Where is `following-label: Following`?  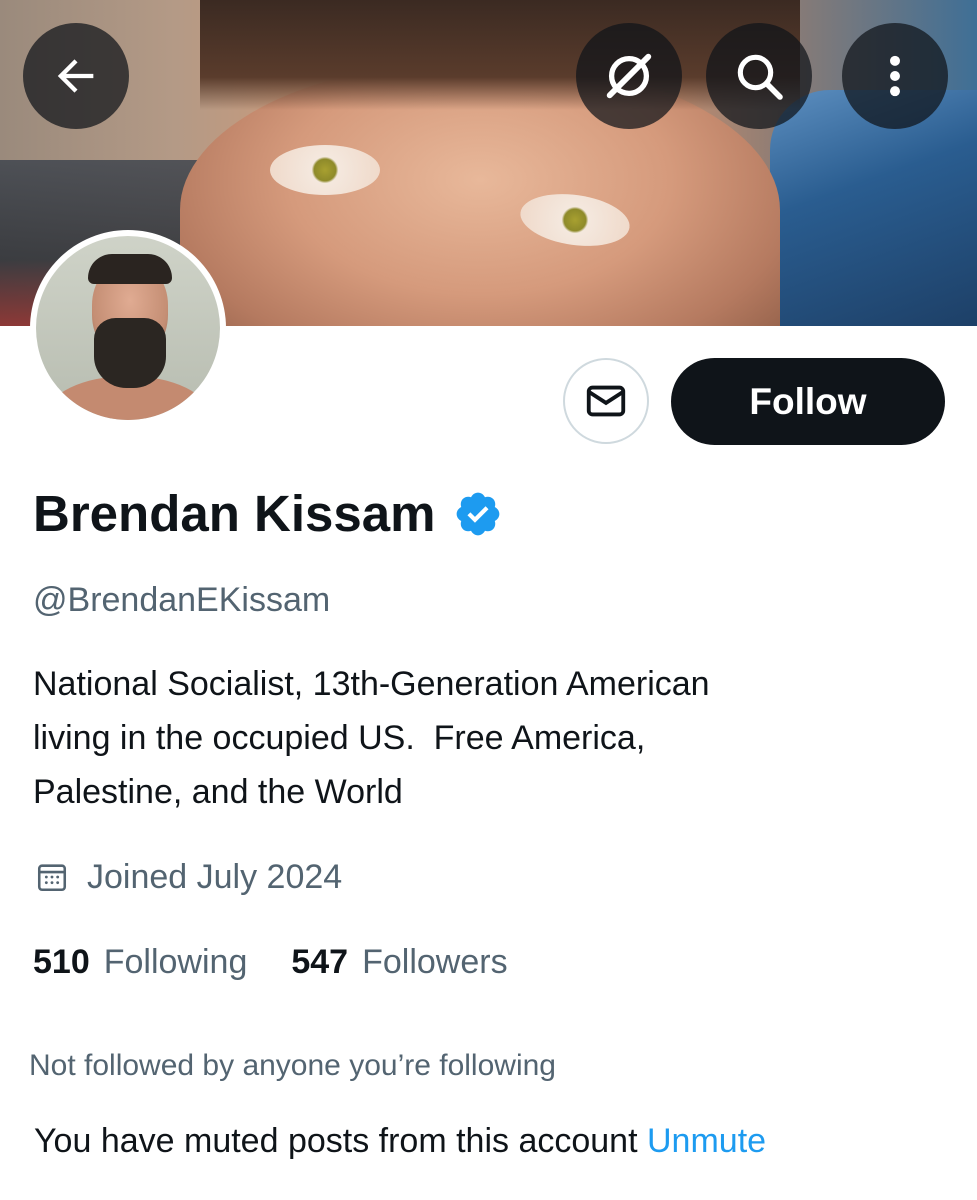
following-label: Following is located at coordinates (175, 962).